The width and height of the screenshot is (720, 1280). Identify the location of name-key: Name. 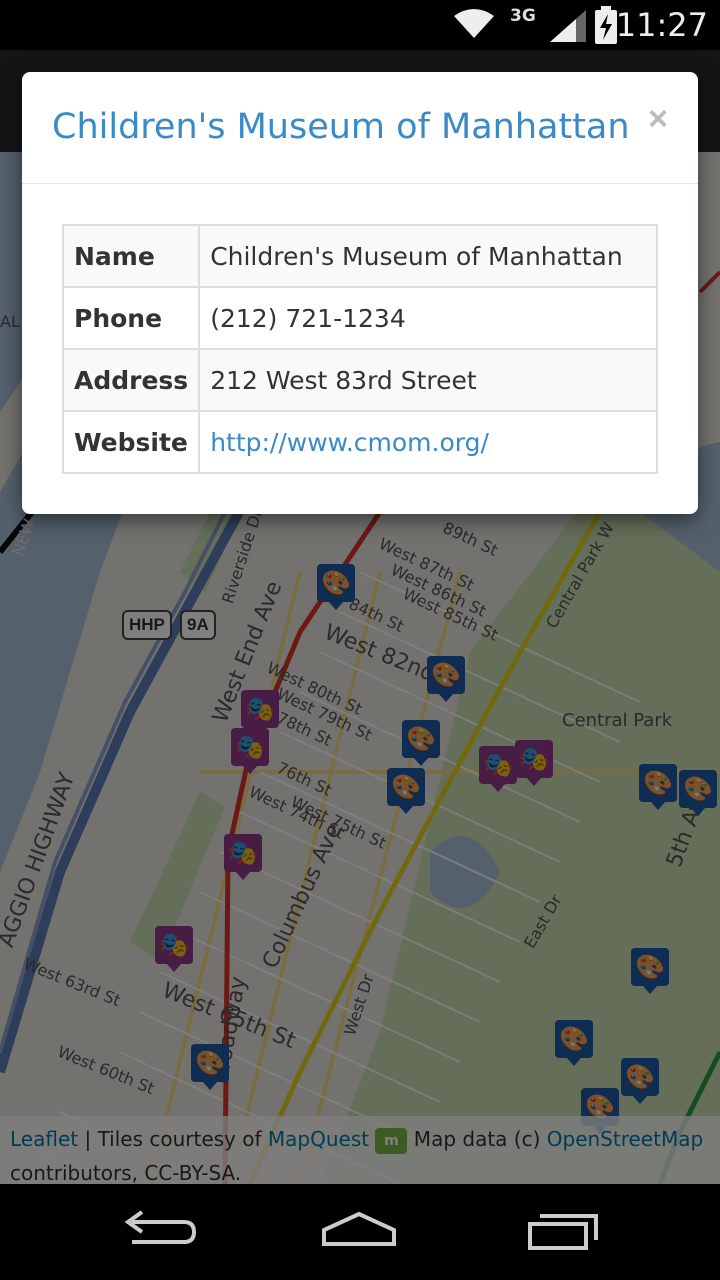
(131, 256).